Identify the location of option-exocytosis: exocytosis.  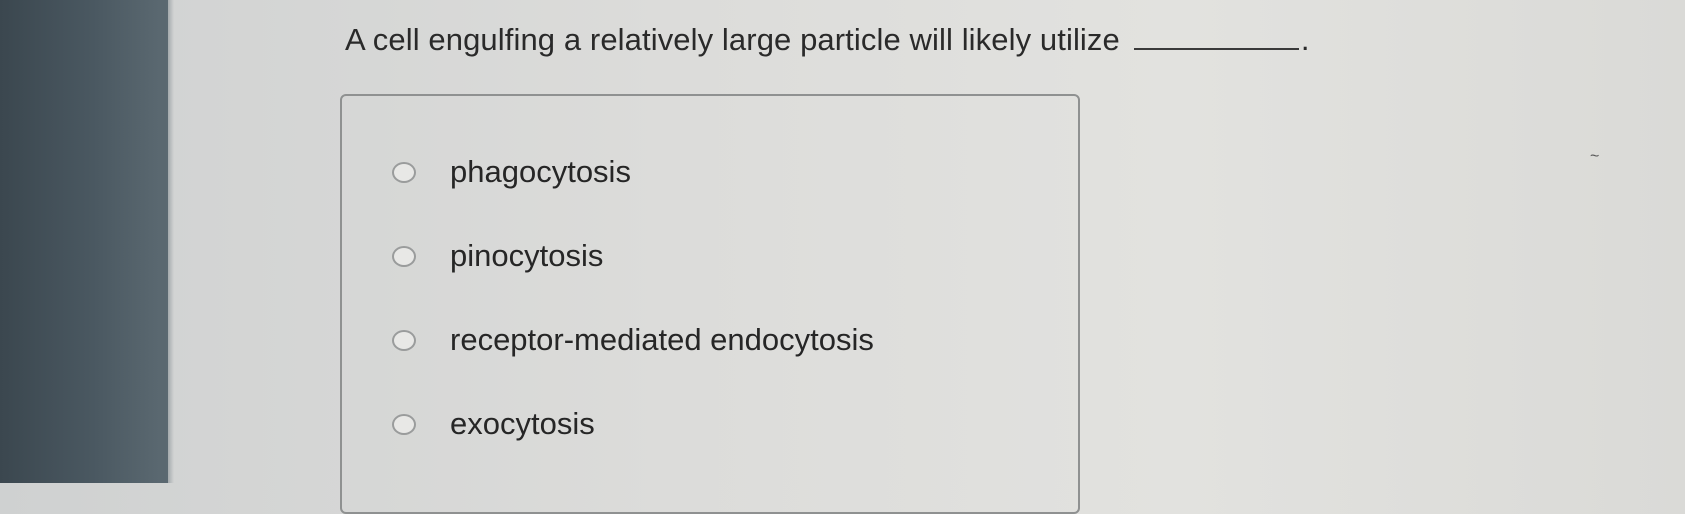
(493, 424).